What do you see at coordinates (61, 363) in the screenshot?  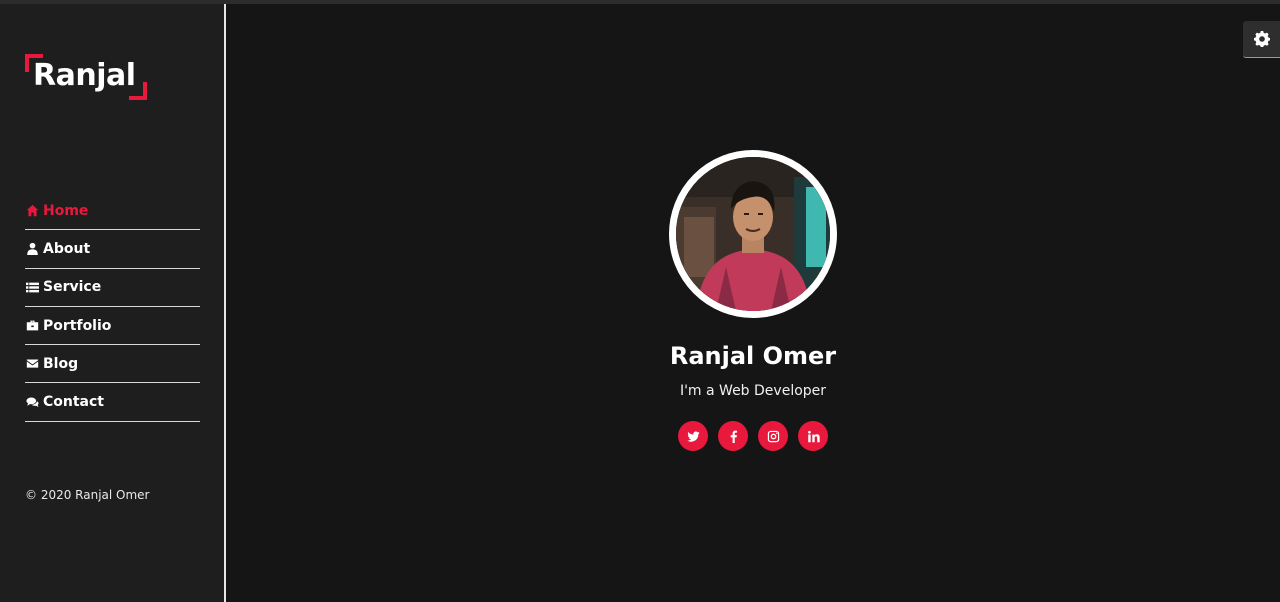 I see `nav-item-label: Blog` at bounding box center [61, 363].